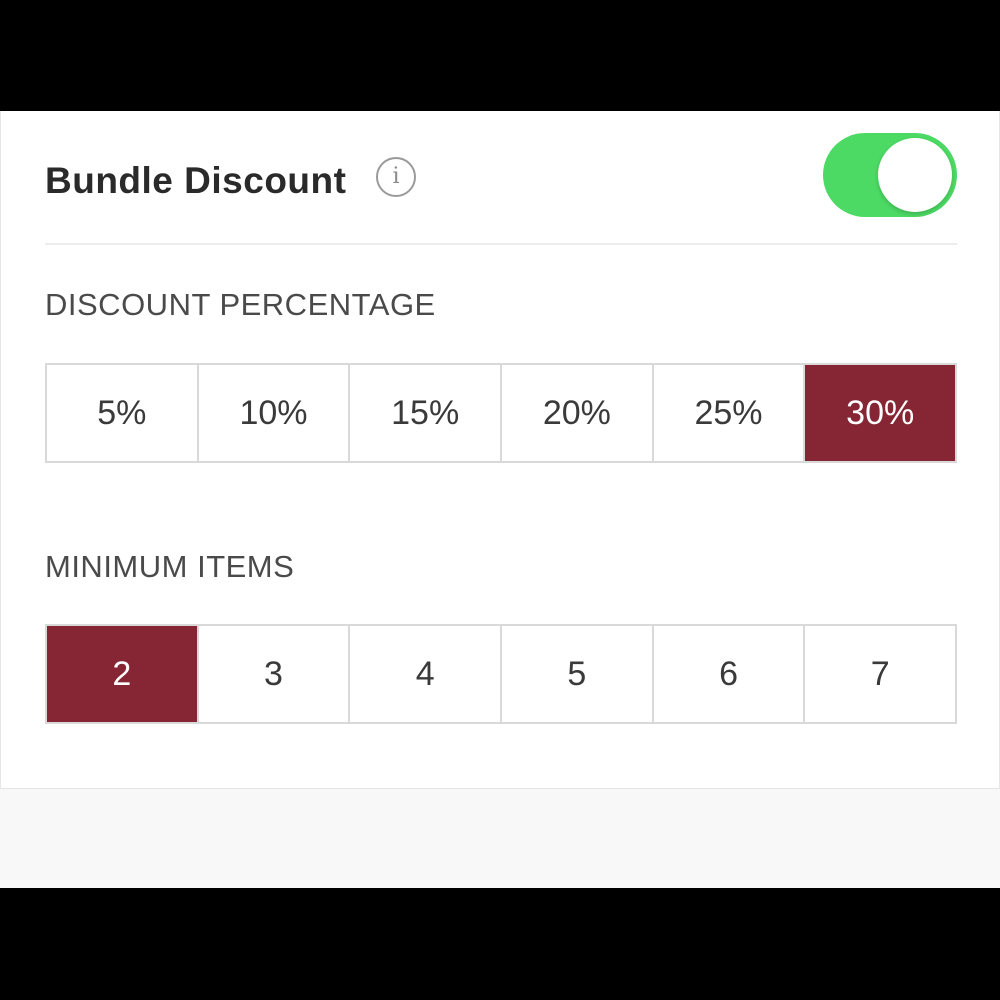 Image resolution: width=1000 pixels, height=1000 pixels. Describe the element at coordinates (915, 175) in the screenshot. I see `toggle-knob` at that location.